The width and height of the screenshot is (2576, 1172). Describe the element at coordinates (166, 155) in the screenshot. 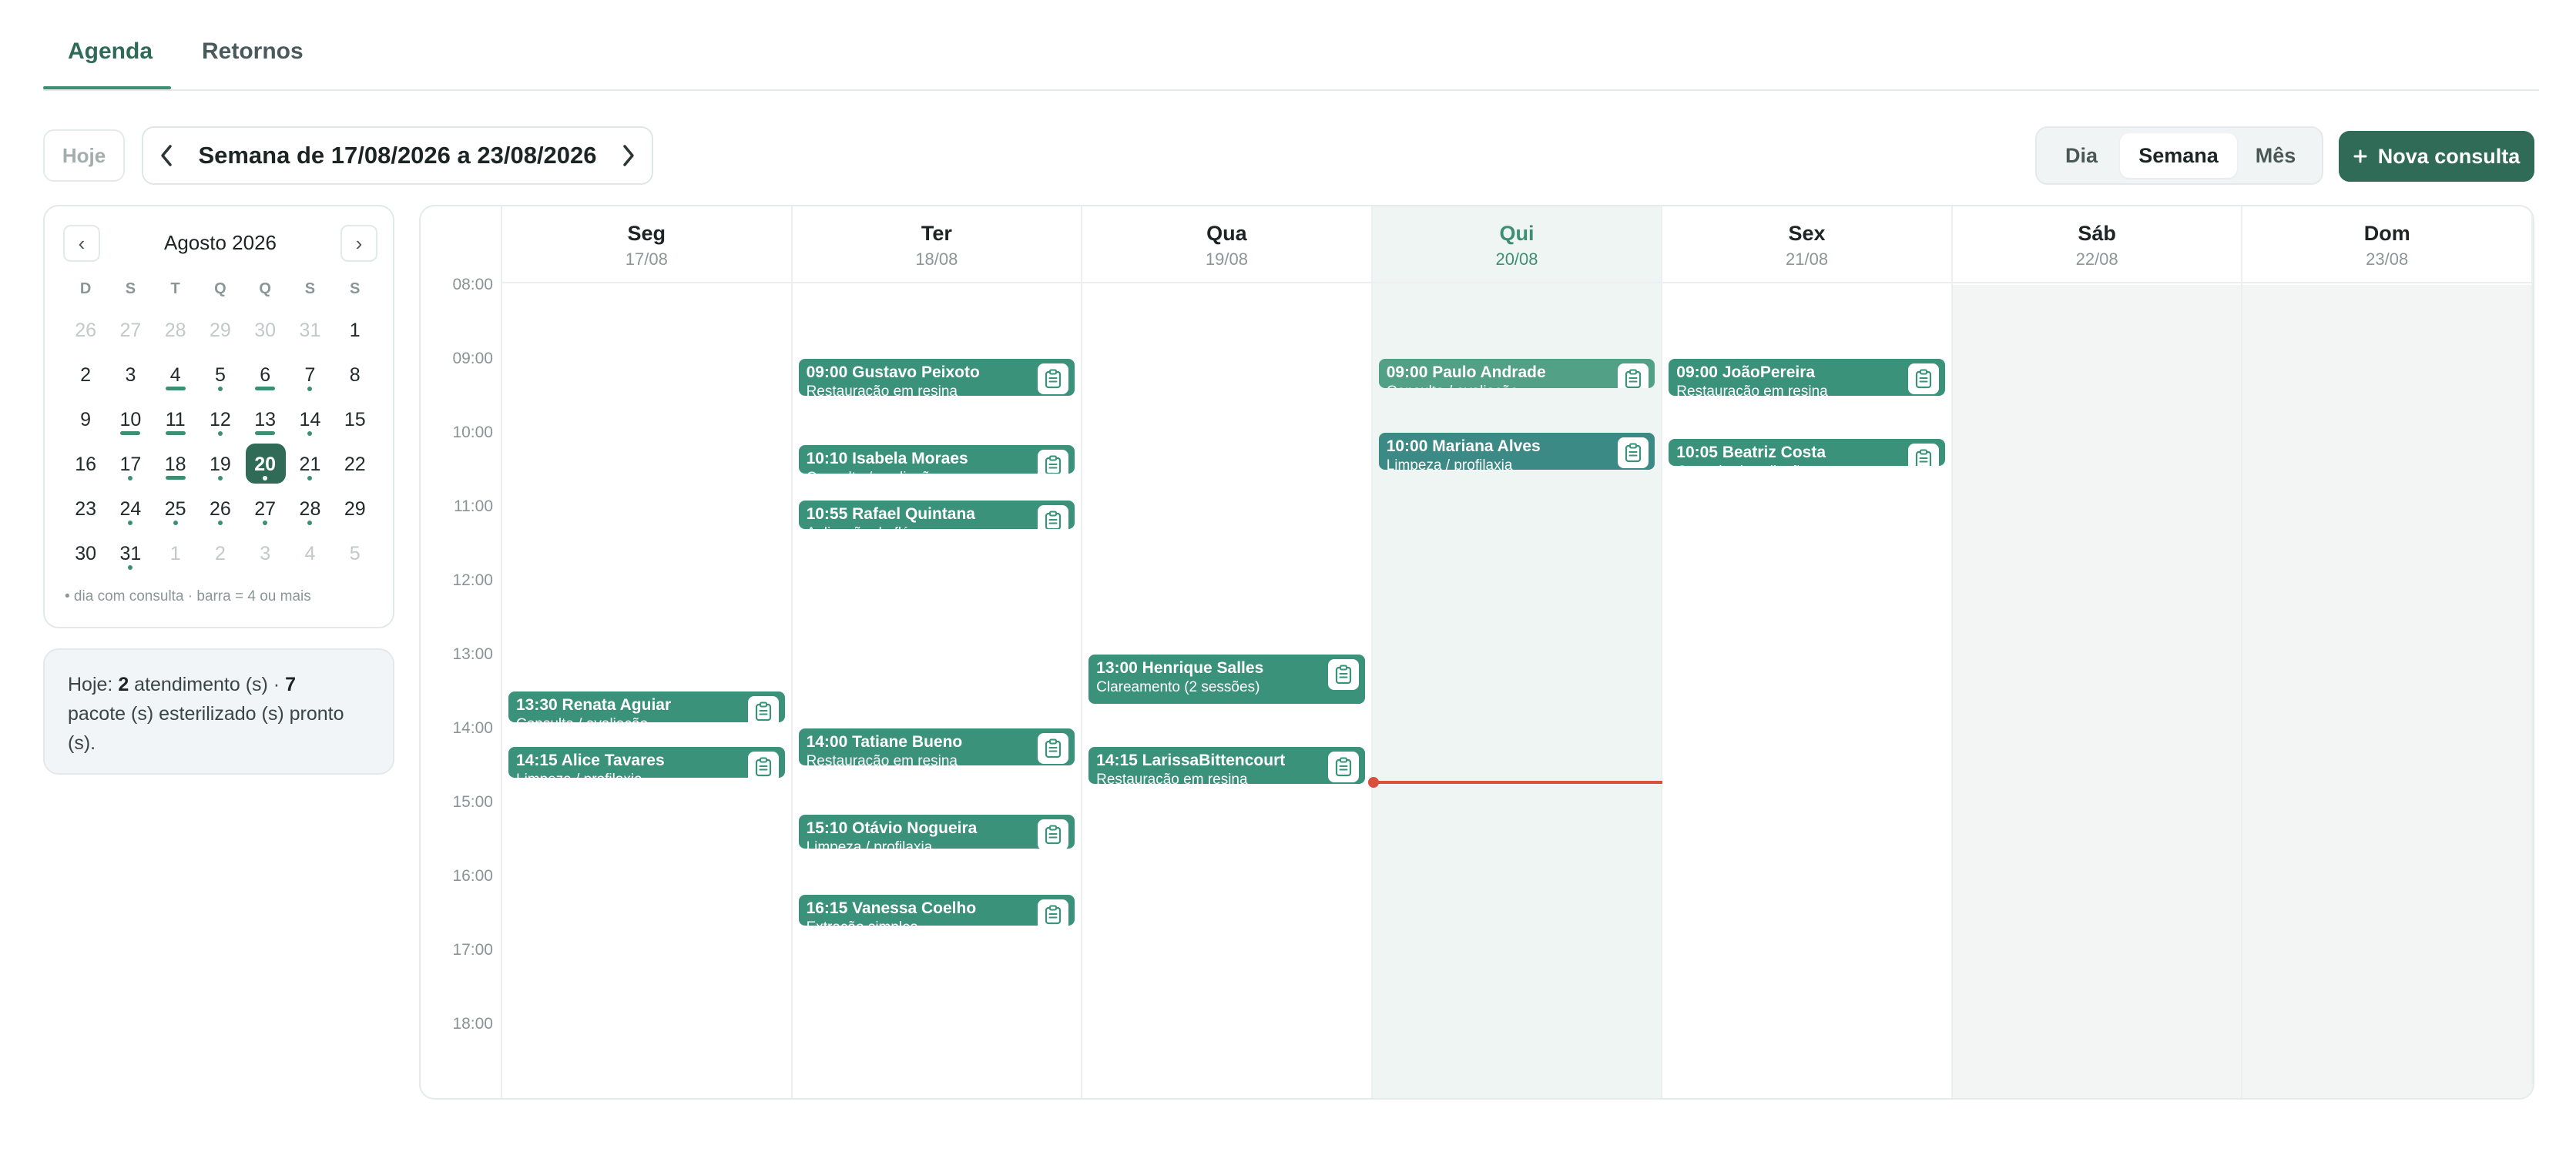

I see `previous-week-button` at that location.